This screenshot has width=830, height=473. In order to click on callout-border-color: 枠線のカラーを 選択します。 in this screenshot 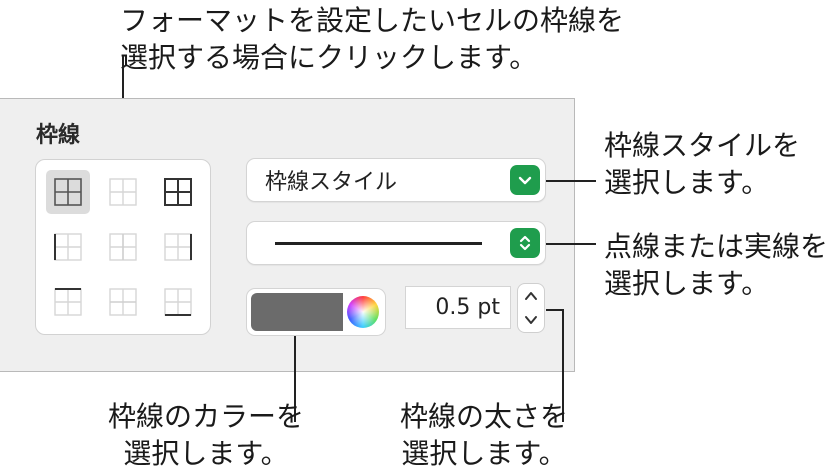, I will do `click(206, 435)`.